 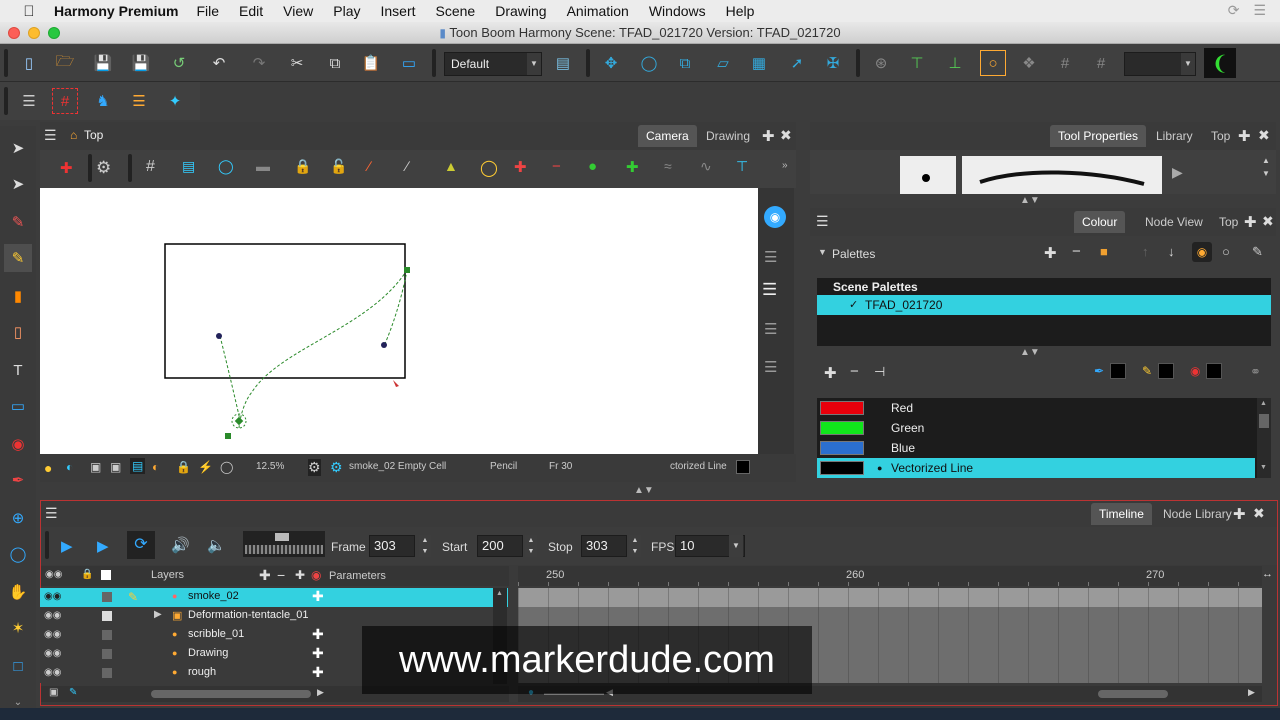 What do you see at coordinates (520, 167) in the screenshot?
I see `add-keyframe-icon: ✚` at bounding box center [520, 167].